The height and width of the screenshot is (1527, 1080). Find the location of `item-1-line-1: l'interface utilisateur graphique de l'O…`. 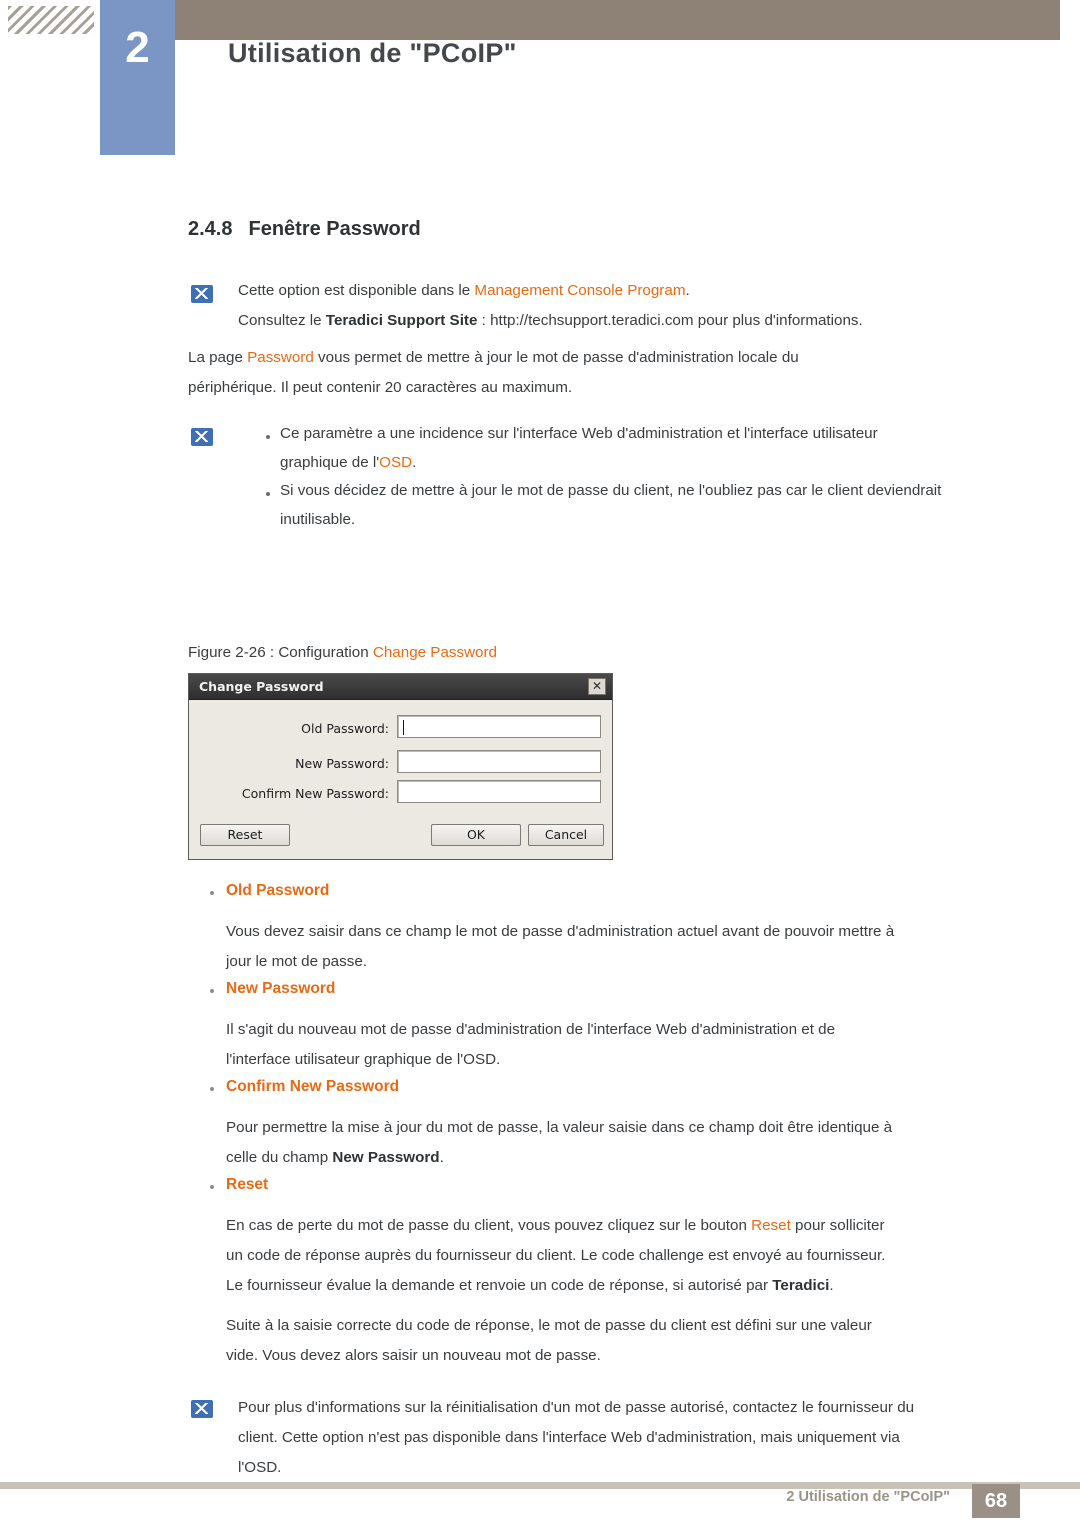

item-1-line-1: l'interface utilisateur graphique de l'O… is located at coordinates (363, 1059).